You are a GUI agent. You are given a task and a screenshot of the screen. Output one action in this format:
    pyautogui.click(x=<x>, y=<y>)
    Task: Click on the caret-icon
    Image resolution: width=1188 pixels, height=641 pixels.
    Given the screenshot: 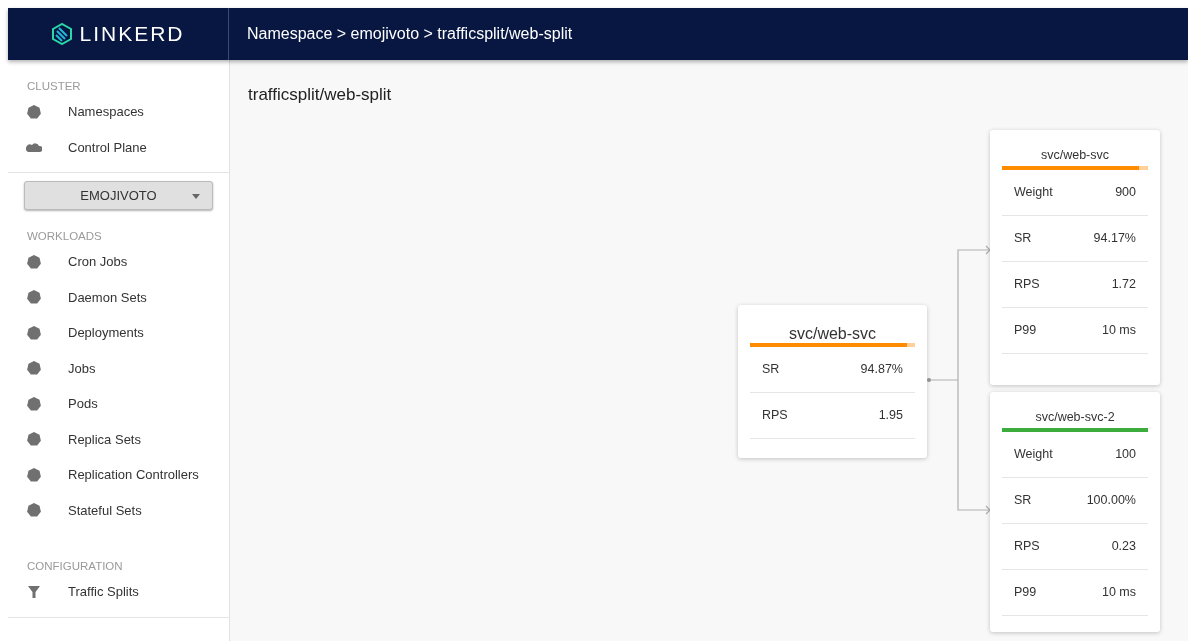 What is the action you would take?
    pyautogui.click(x=196, y=196)
    